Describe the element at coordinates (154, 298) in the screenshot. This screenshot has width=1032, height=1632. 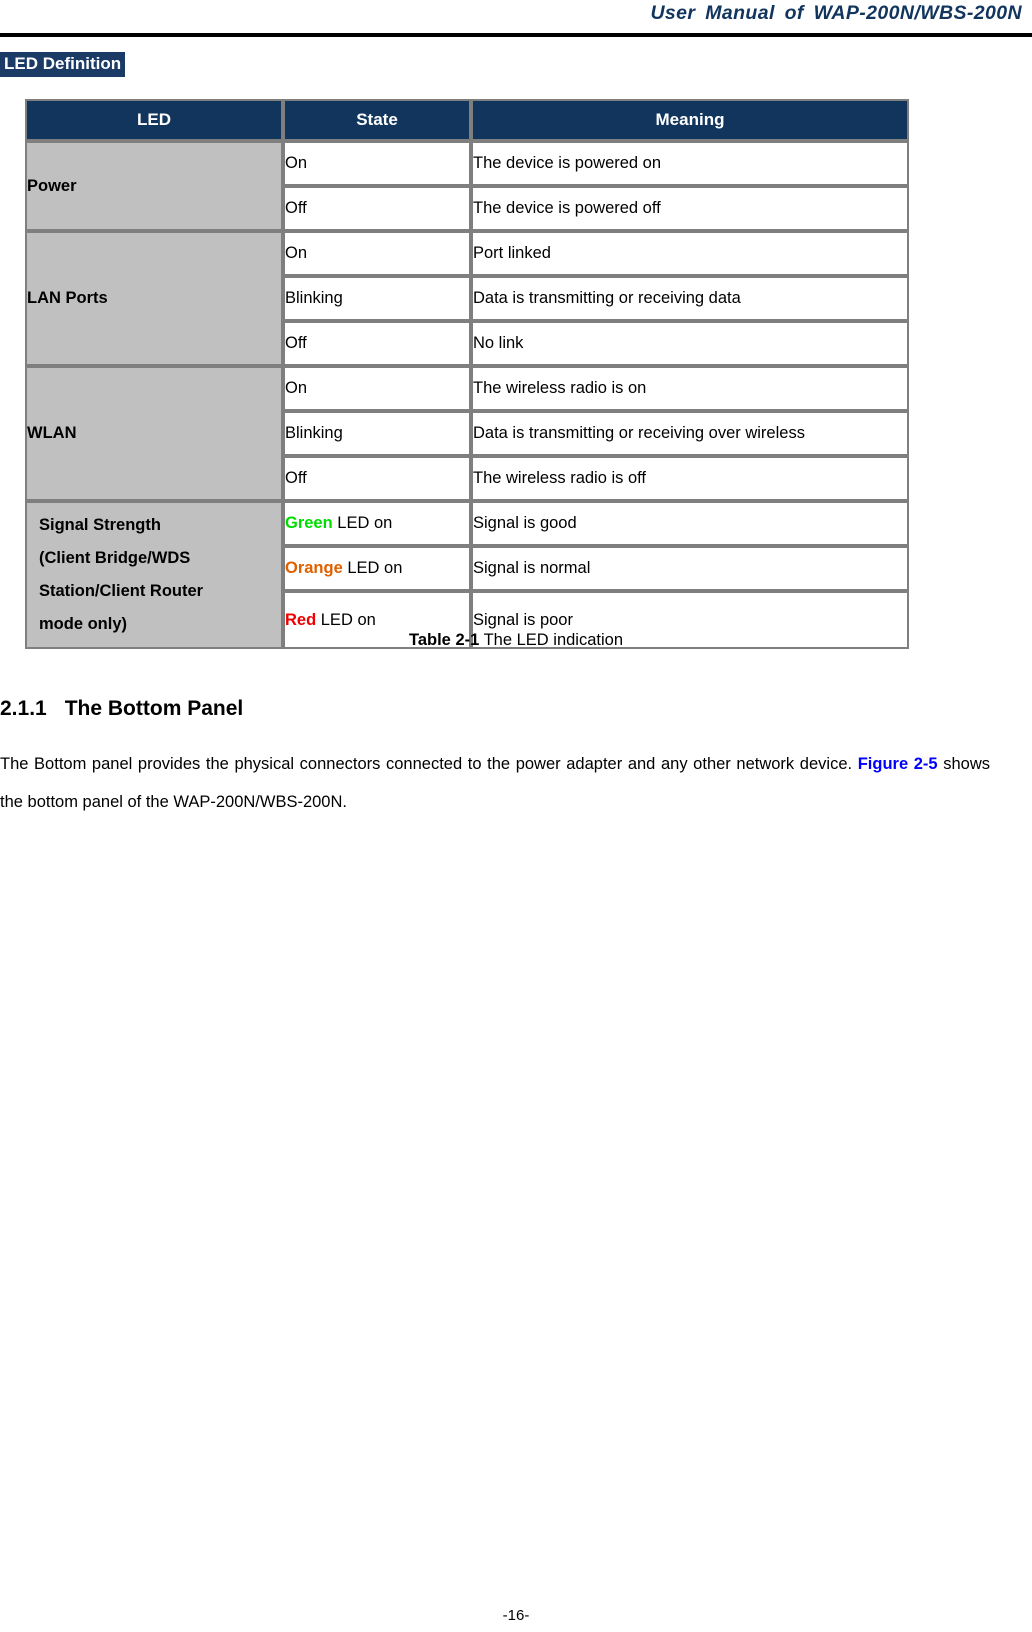
I see `led-group-lan-ports: LAN Ports` at that location.